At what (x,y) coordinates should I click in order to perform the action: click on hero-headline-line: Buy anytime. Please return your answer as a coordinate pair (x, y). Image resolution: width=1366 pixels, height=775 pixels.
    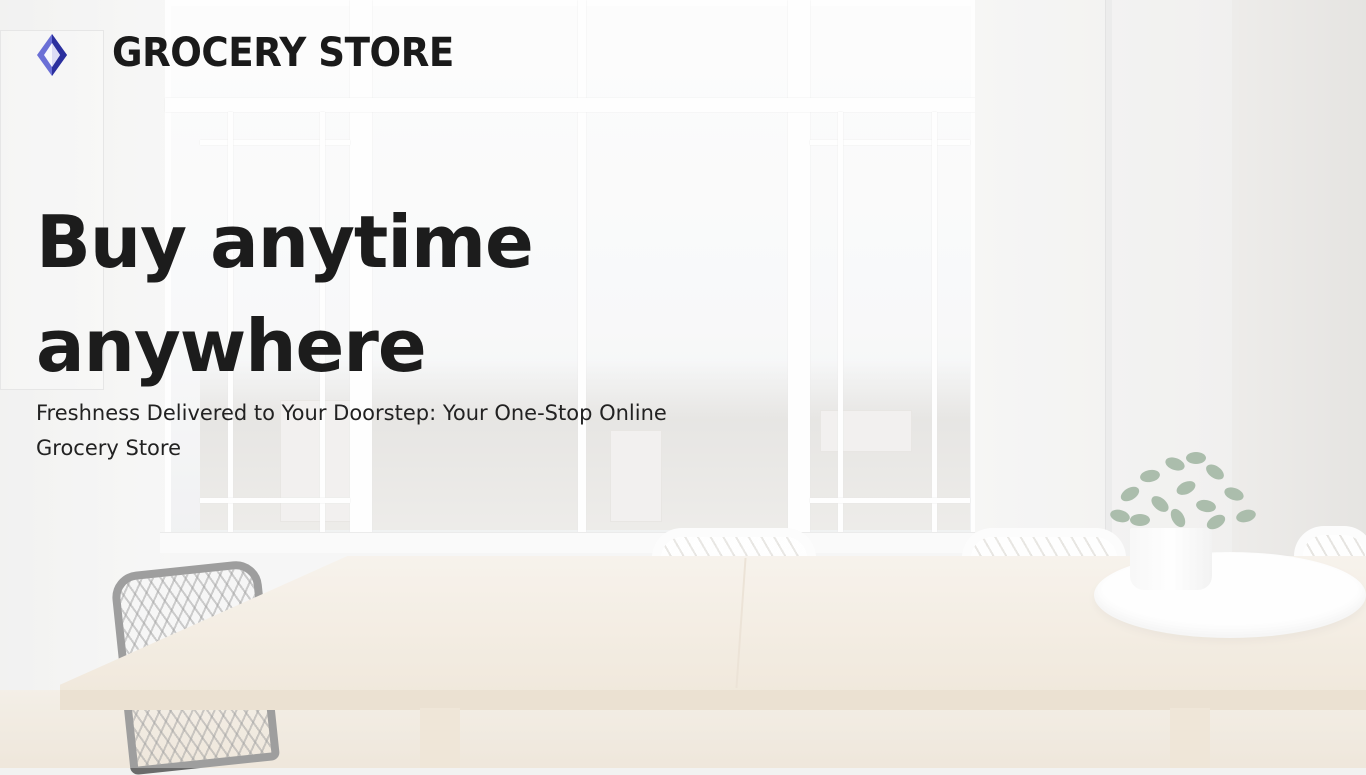
    Looking at the image, I should click on (285, 242).